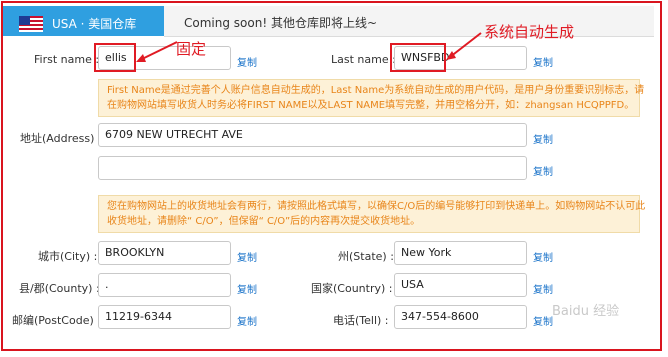  I want to click on copy-country-link: 复制, so click(543, 288).